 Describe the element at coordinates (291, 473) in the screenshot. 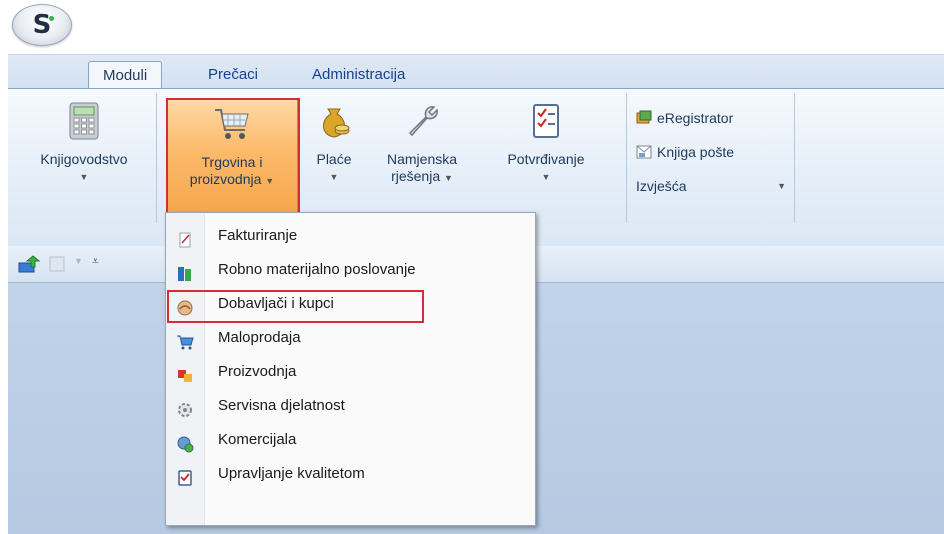

I see `menu-item-label: Upravljanje kvalitetom` at that location.